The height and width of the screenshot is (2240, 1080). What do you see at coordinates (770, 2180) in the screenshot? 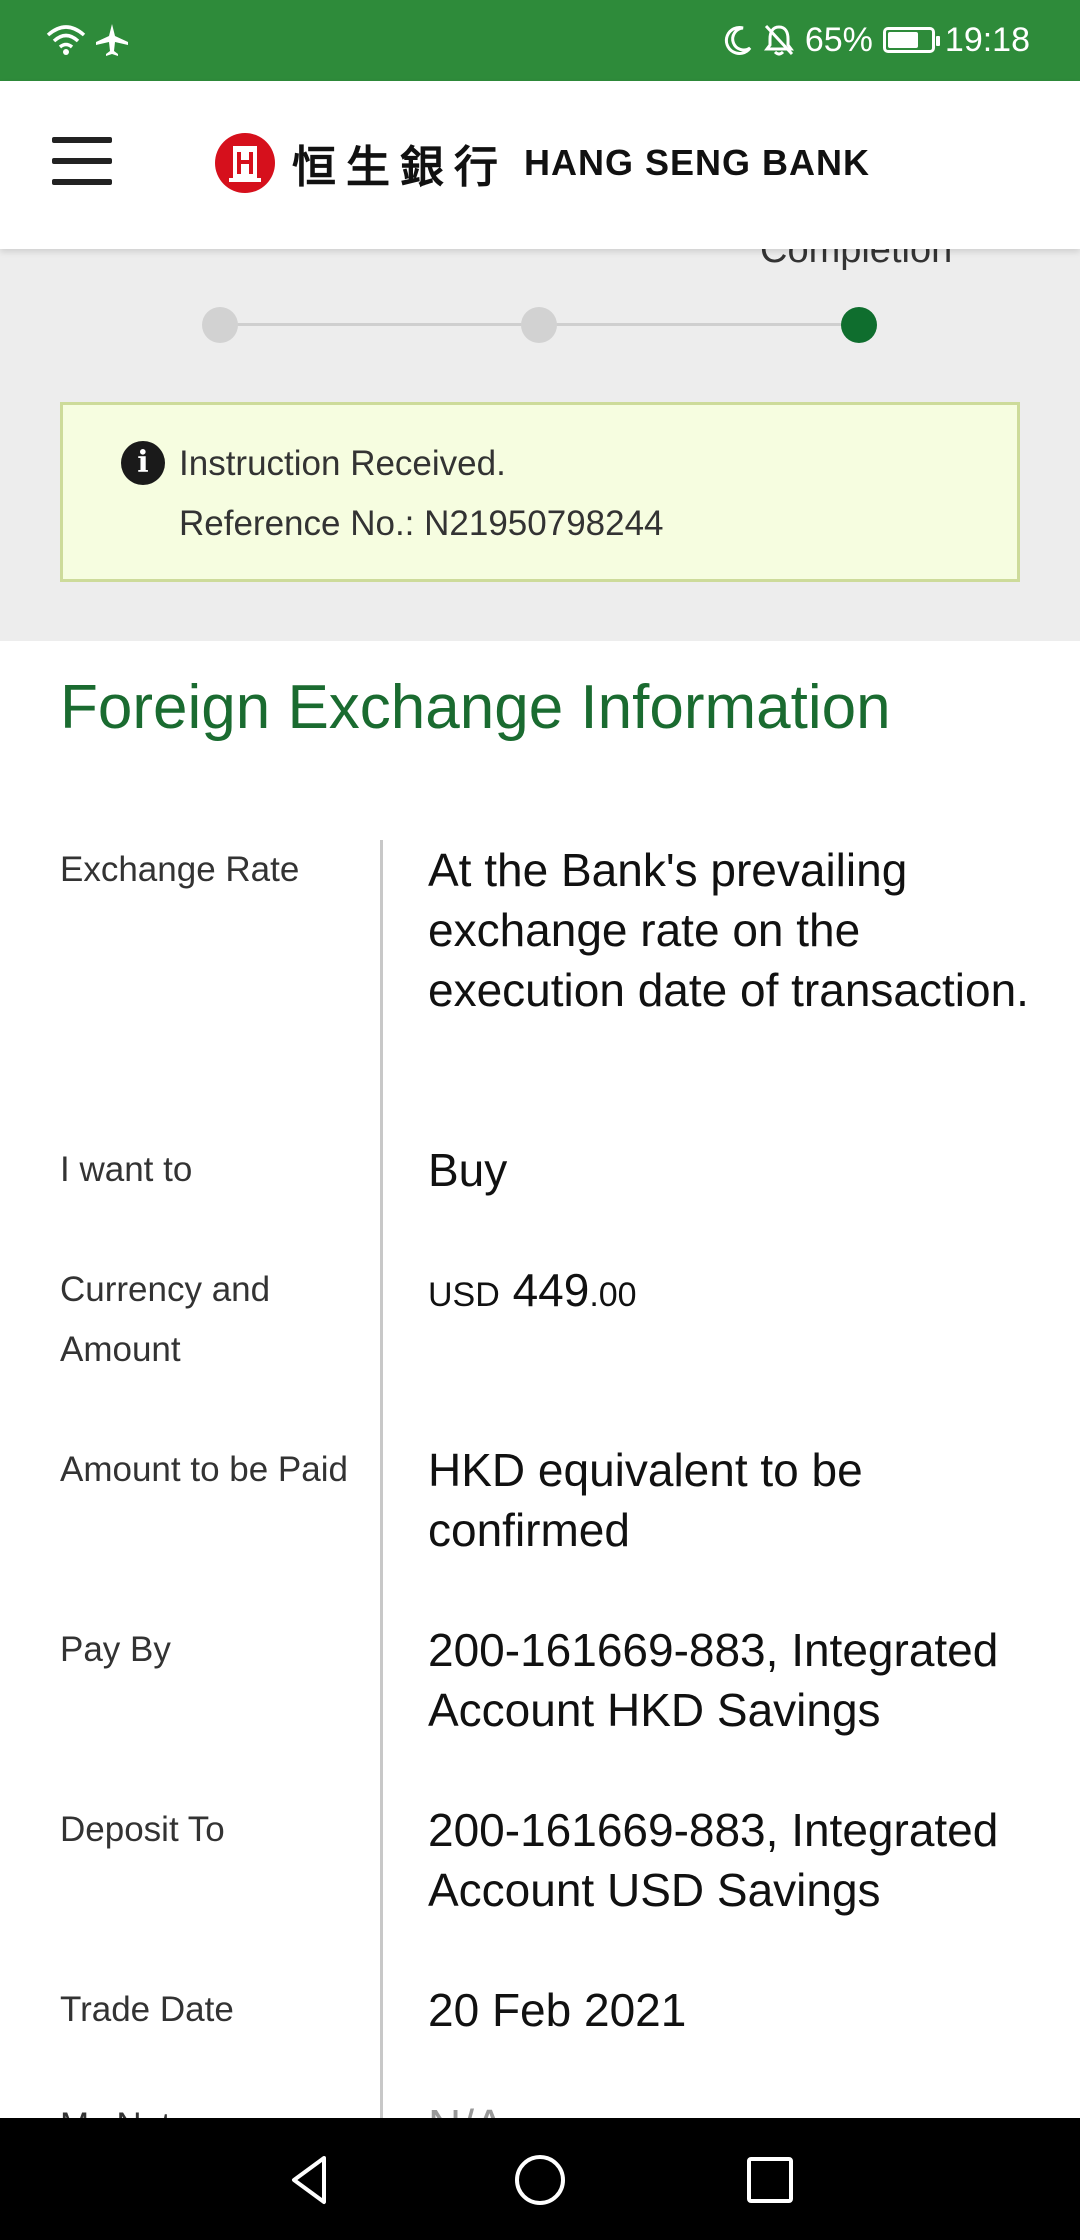
I see `recents-icon` at bounding box center [770, 2180].